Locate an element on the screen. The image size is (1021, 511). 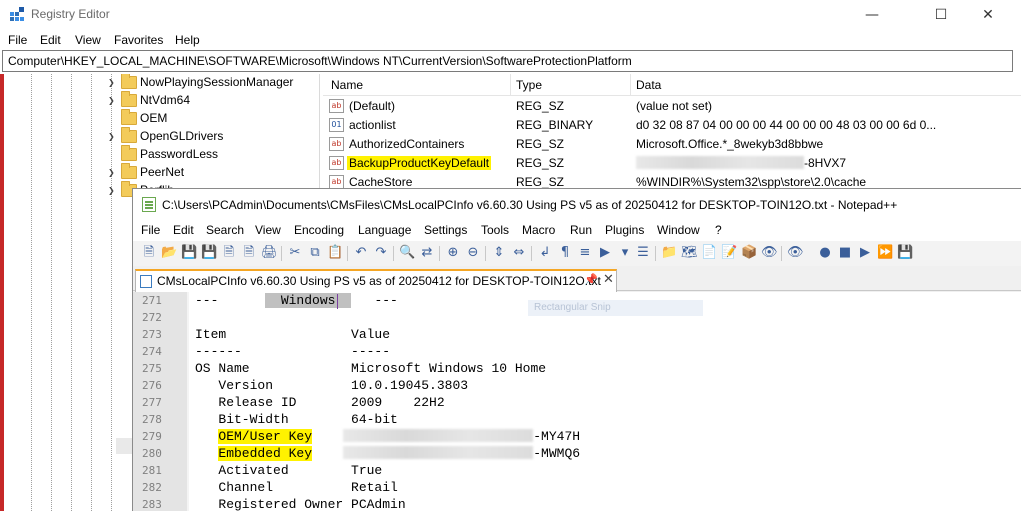
document-map-icon: 🗺 is located at coordinates (689, 253).